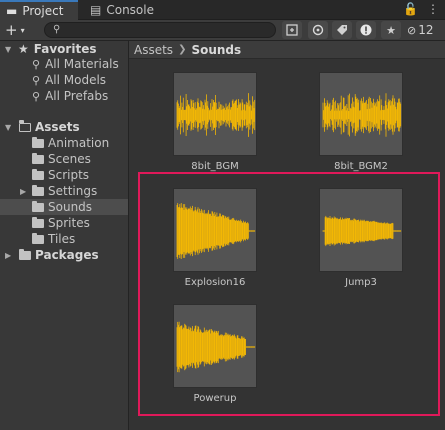 The width and height of the screenshot is (445, 430). I want to click on favorites-button: ★, so click(391, 30).